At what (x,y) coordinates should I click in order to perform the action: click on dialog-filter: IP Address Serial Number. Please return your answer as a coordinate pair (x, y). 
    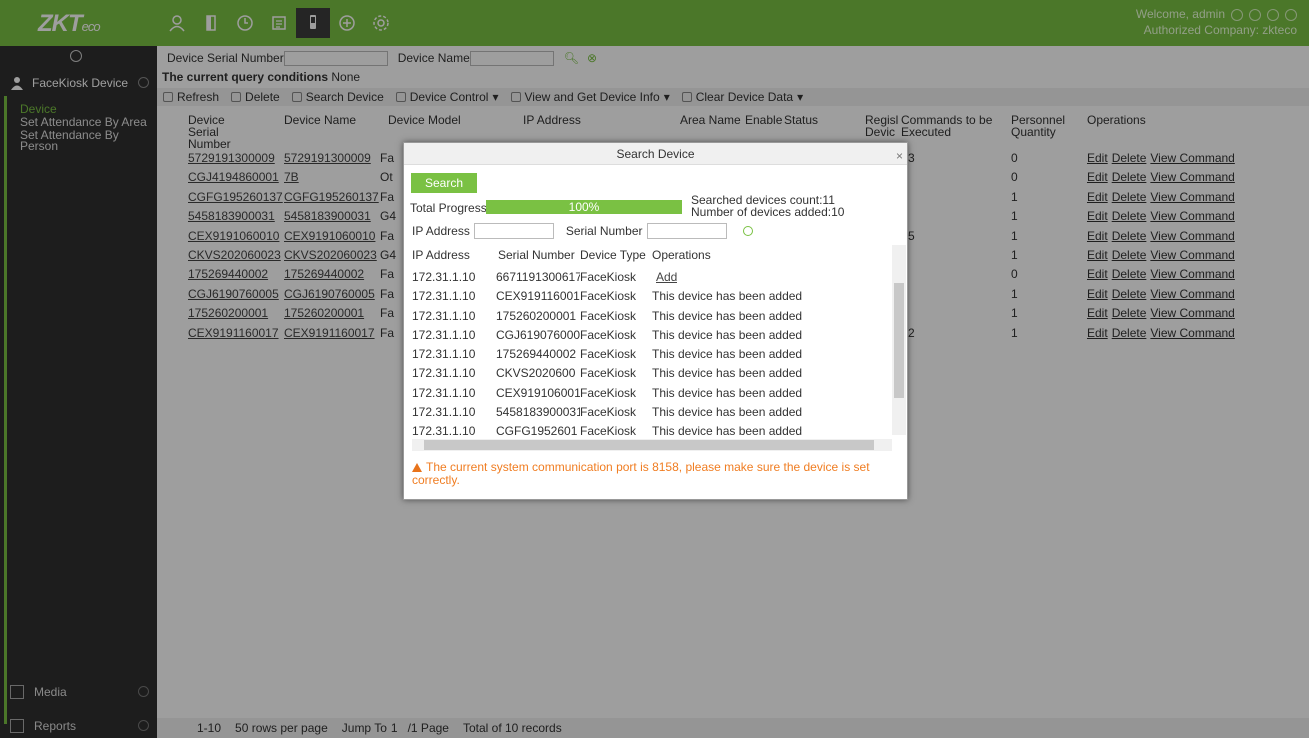
    Looking at the image, I should click on (582, 231).